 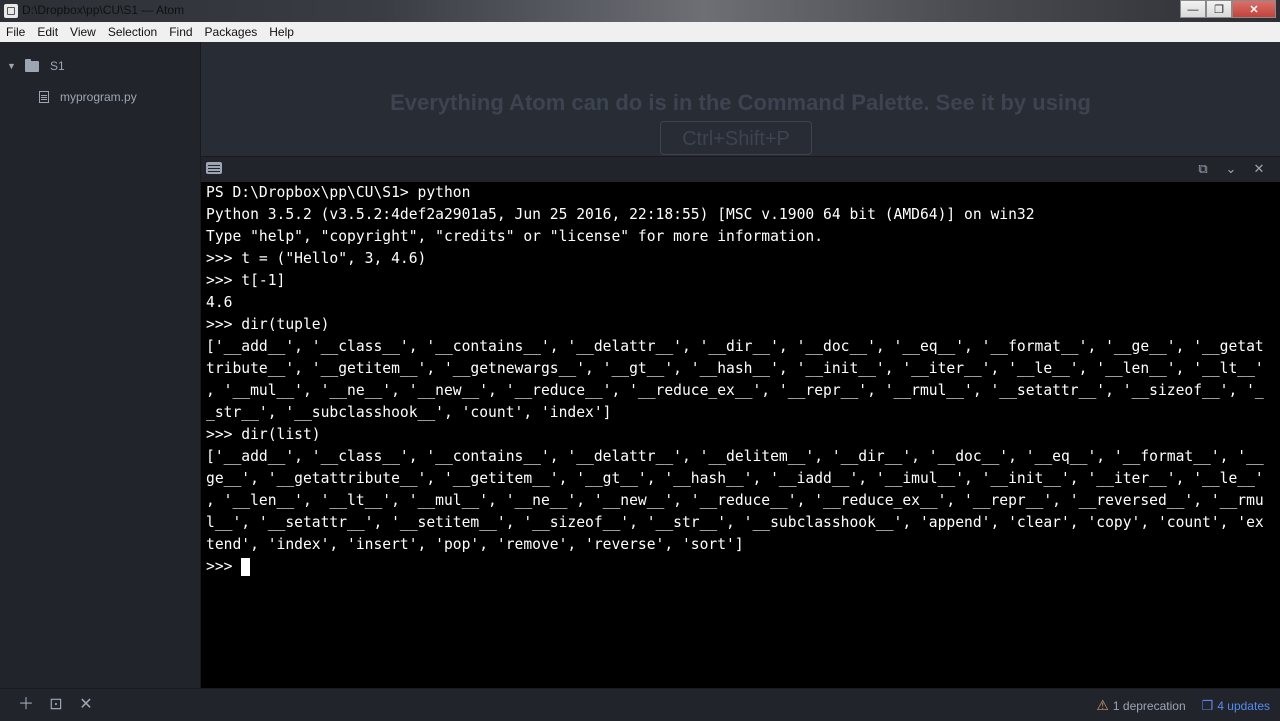 What do you see at coordinates (1193, 9) in the screenshot?
I see `minimize-button: —` at bounding box center [1193, 9].